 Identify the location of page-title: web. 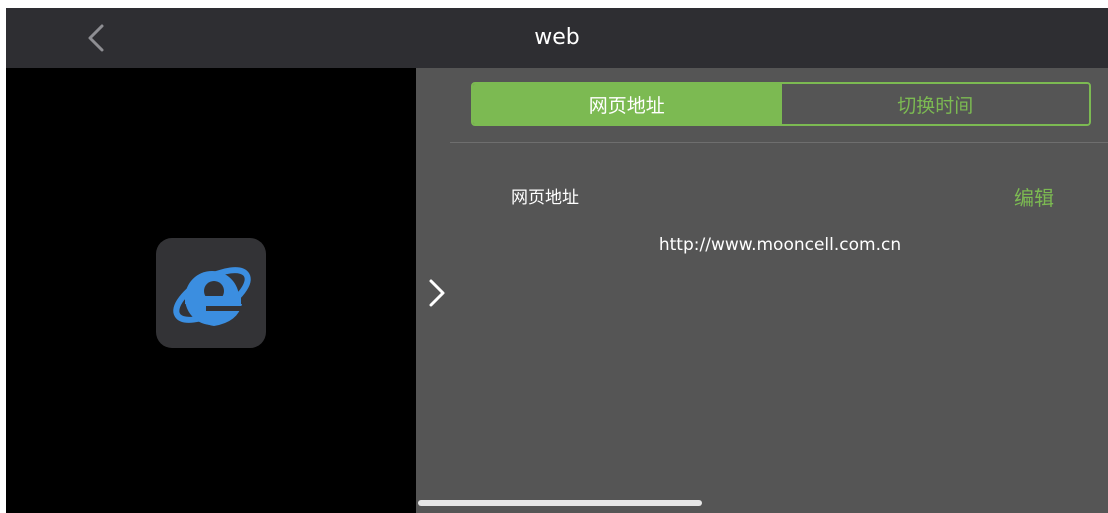
(557, 37).